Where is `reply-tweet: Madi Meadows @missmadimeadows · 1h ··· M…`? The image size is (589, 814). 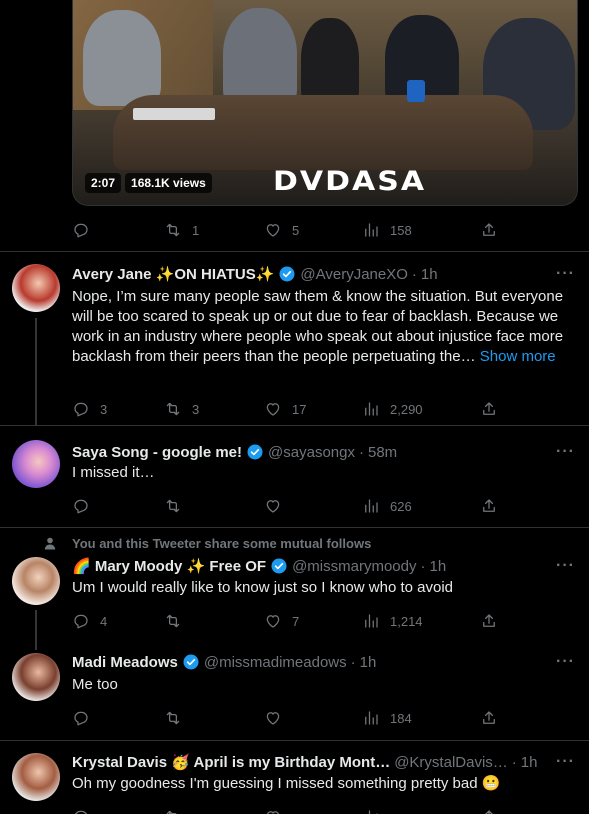
reply-tweet: Madi Meadows @missmadimeadows · 1h ··· M… is located at coordinates (294, 690).